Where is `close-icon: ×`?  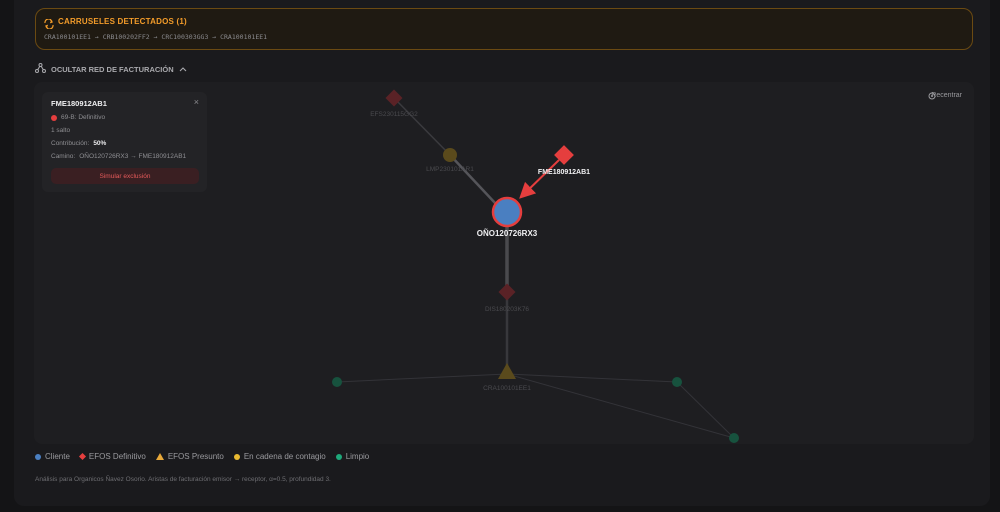
close-icon: × is located at coordinates (196, 102).